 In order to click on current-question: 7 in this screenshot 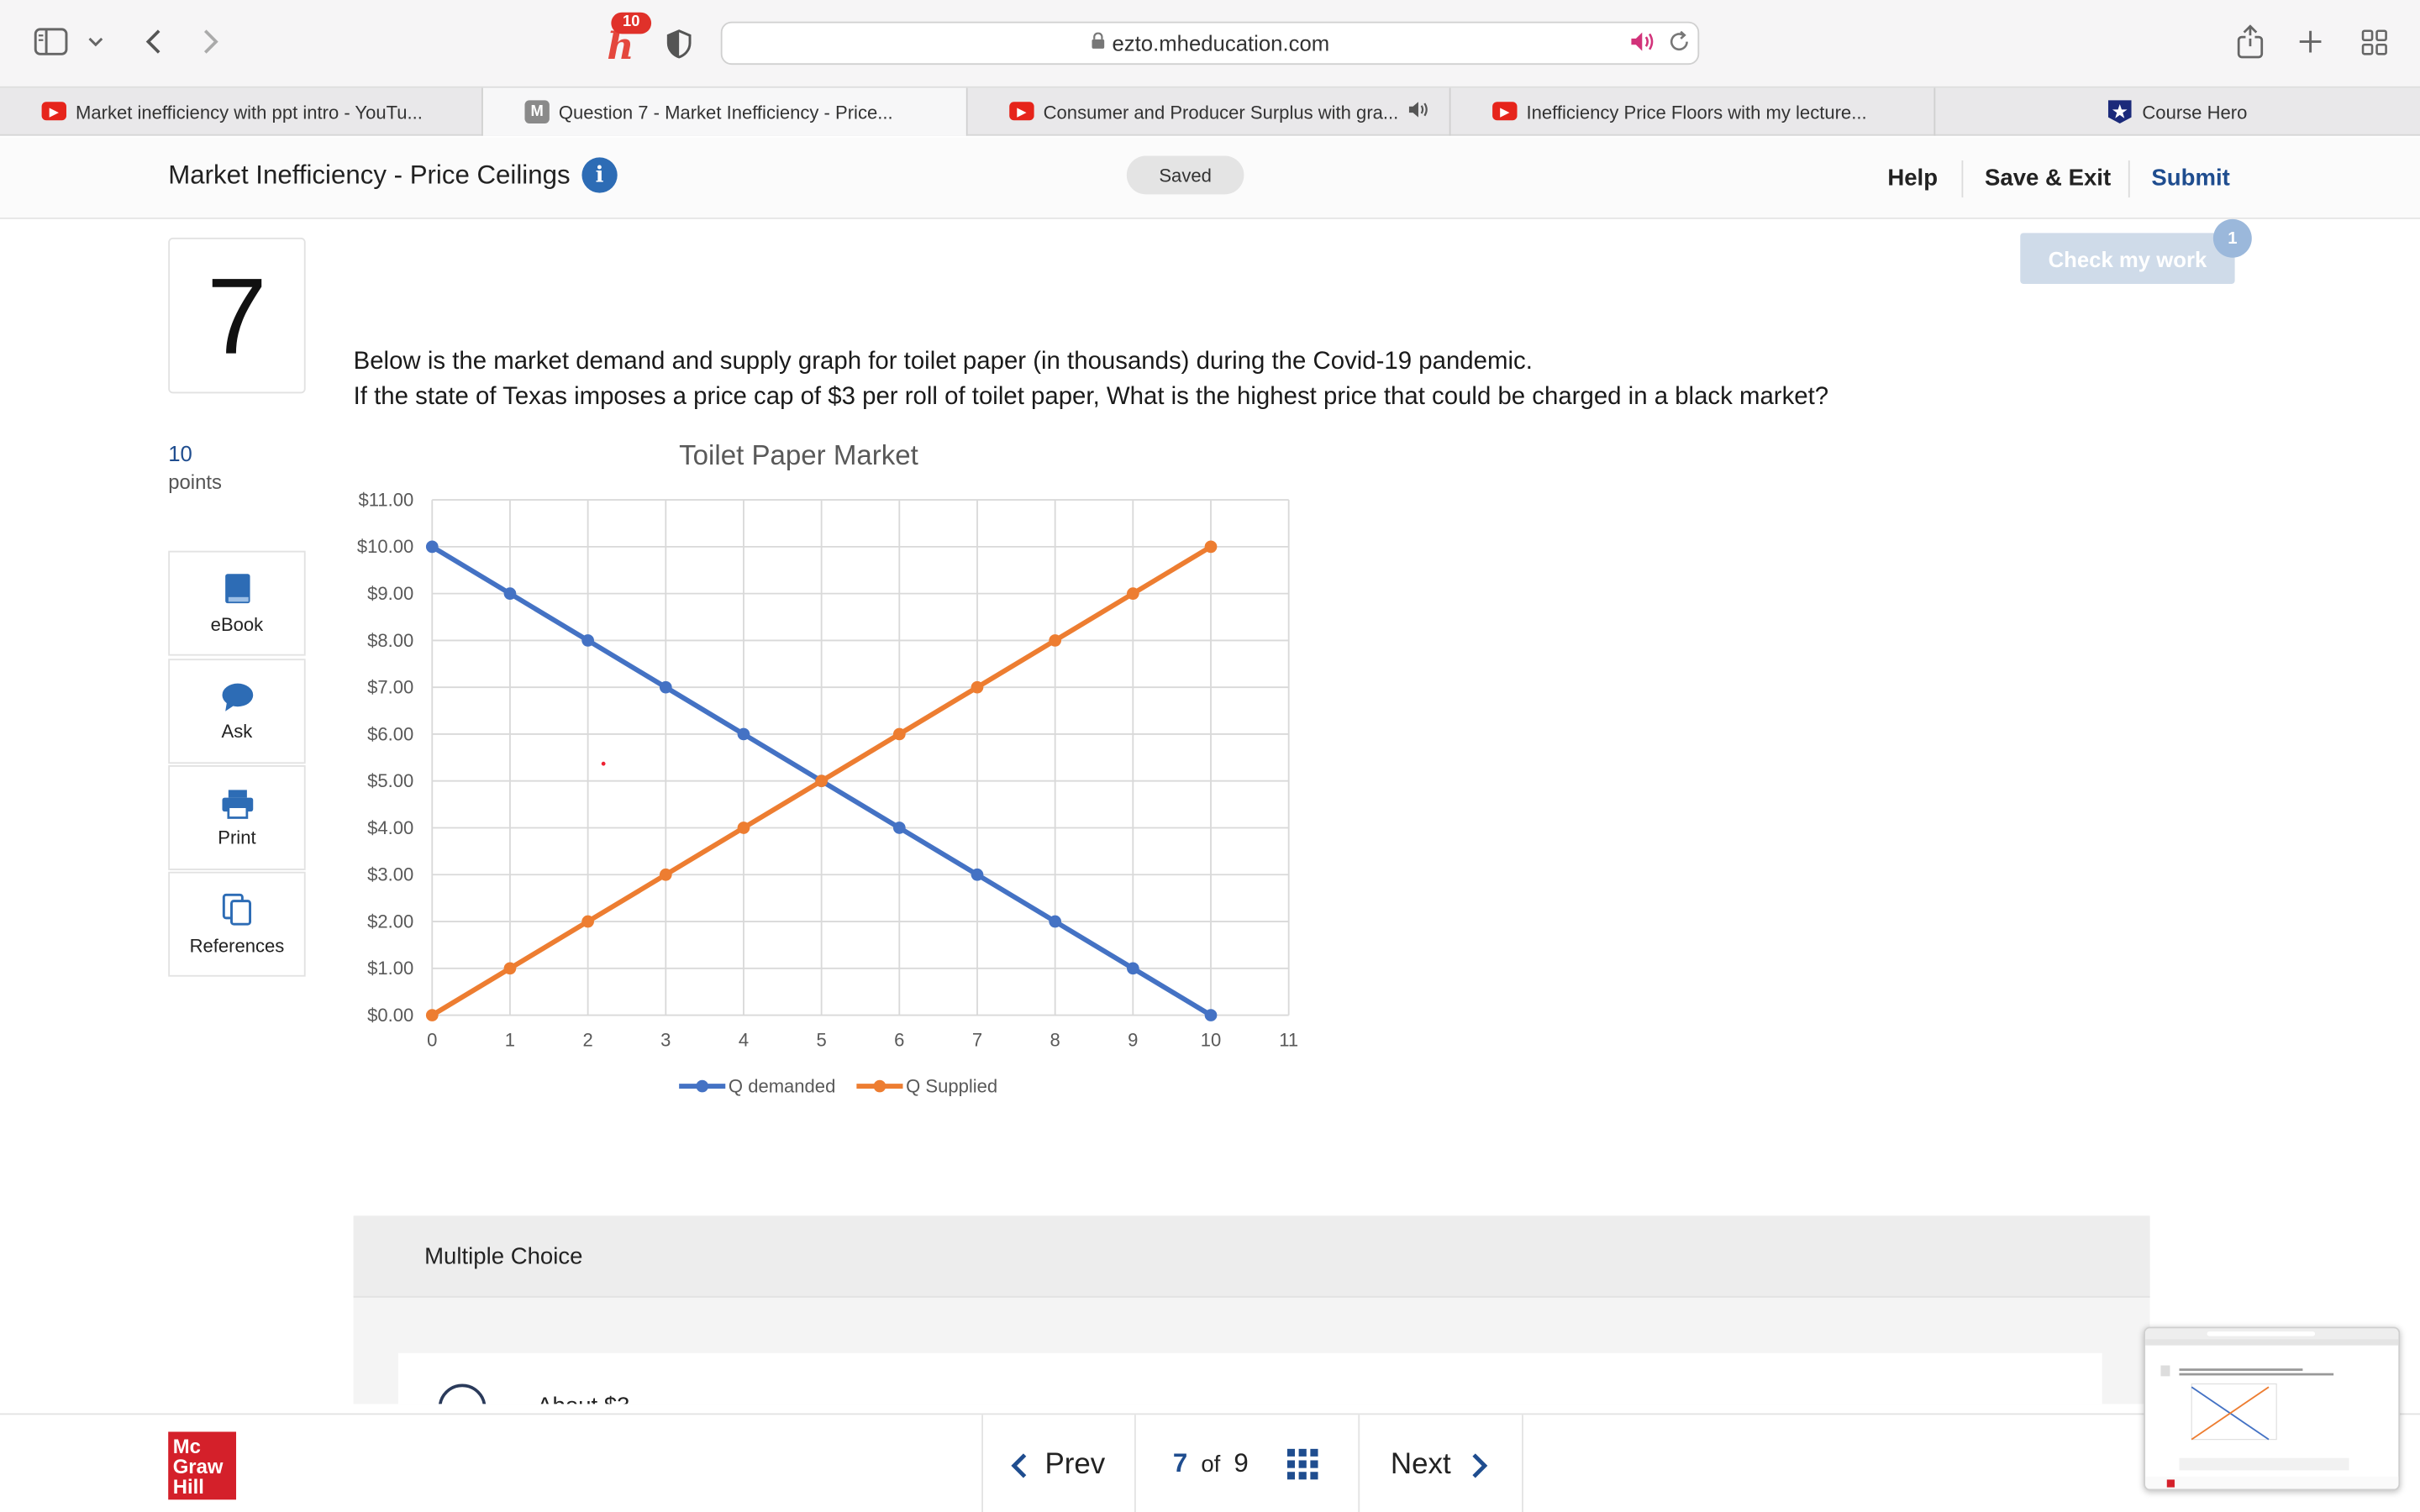, I will do `click(1180, 1463)`.